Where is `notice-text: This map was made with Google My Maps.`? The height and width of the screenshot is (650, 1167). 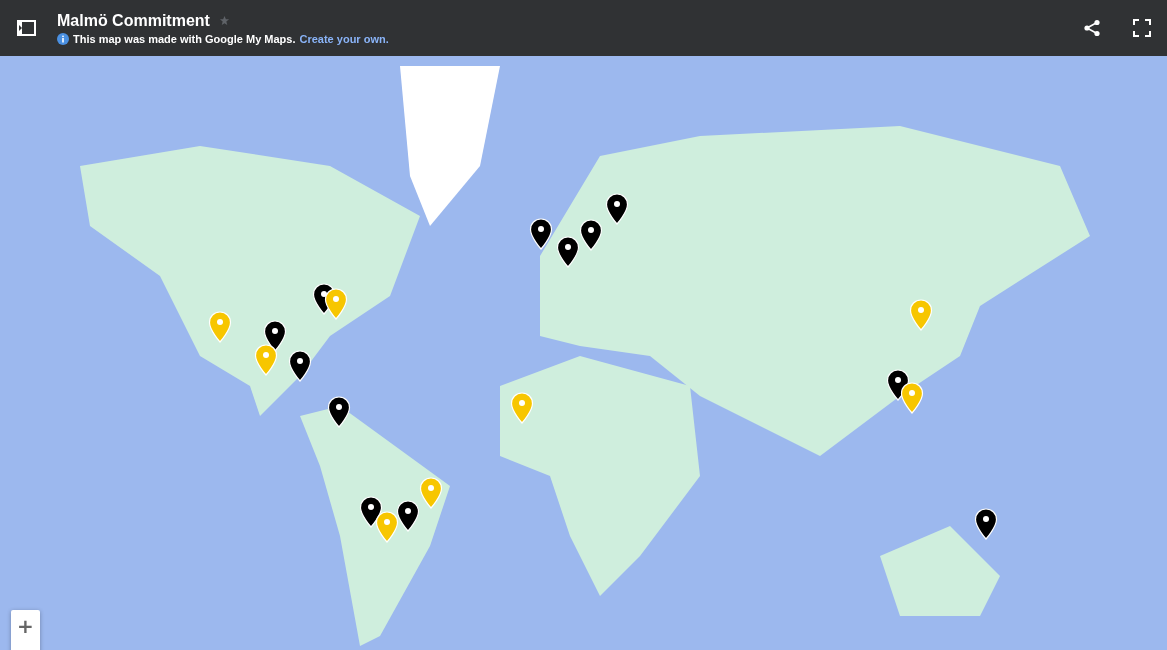
notice-text: This map was made with Google My Maps. is located at coordinates (184, 38).